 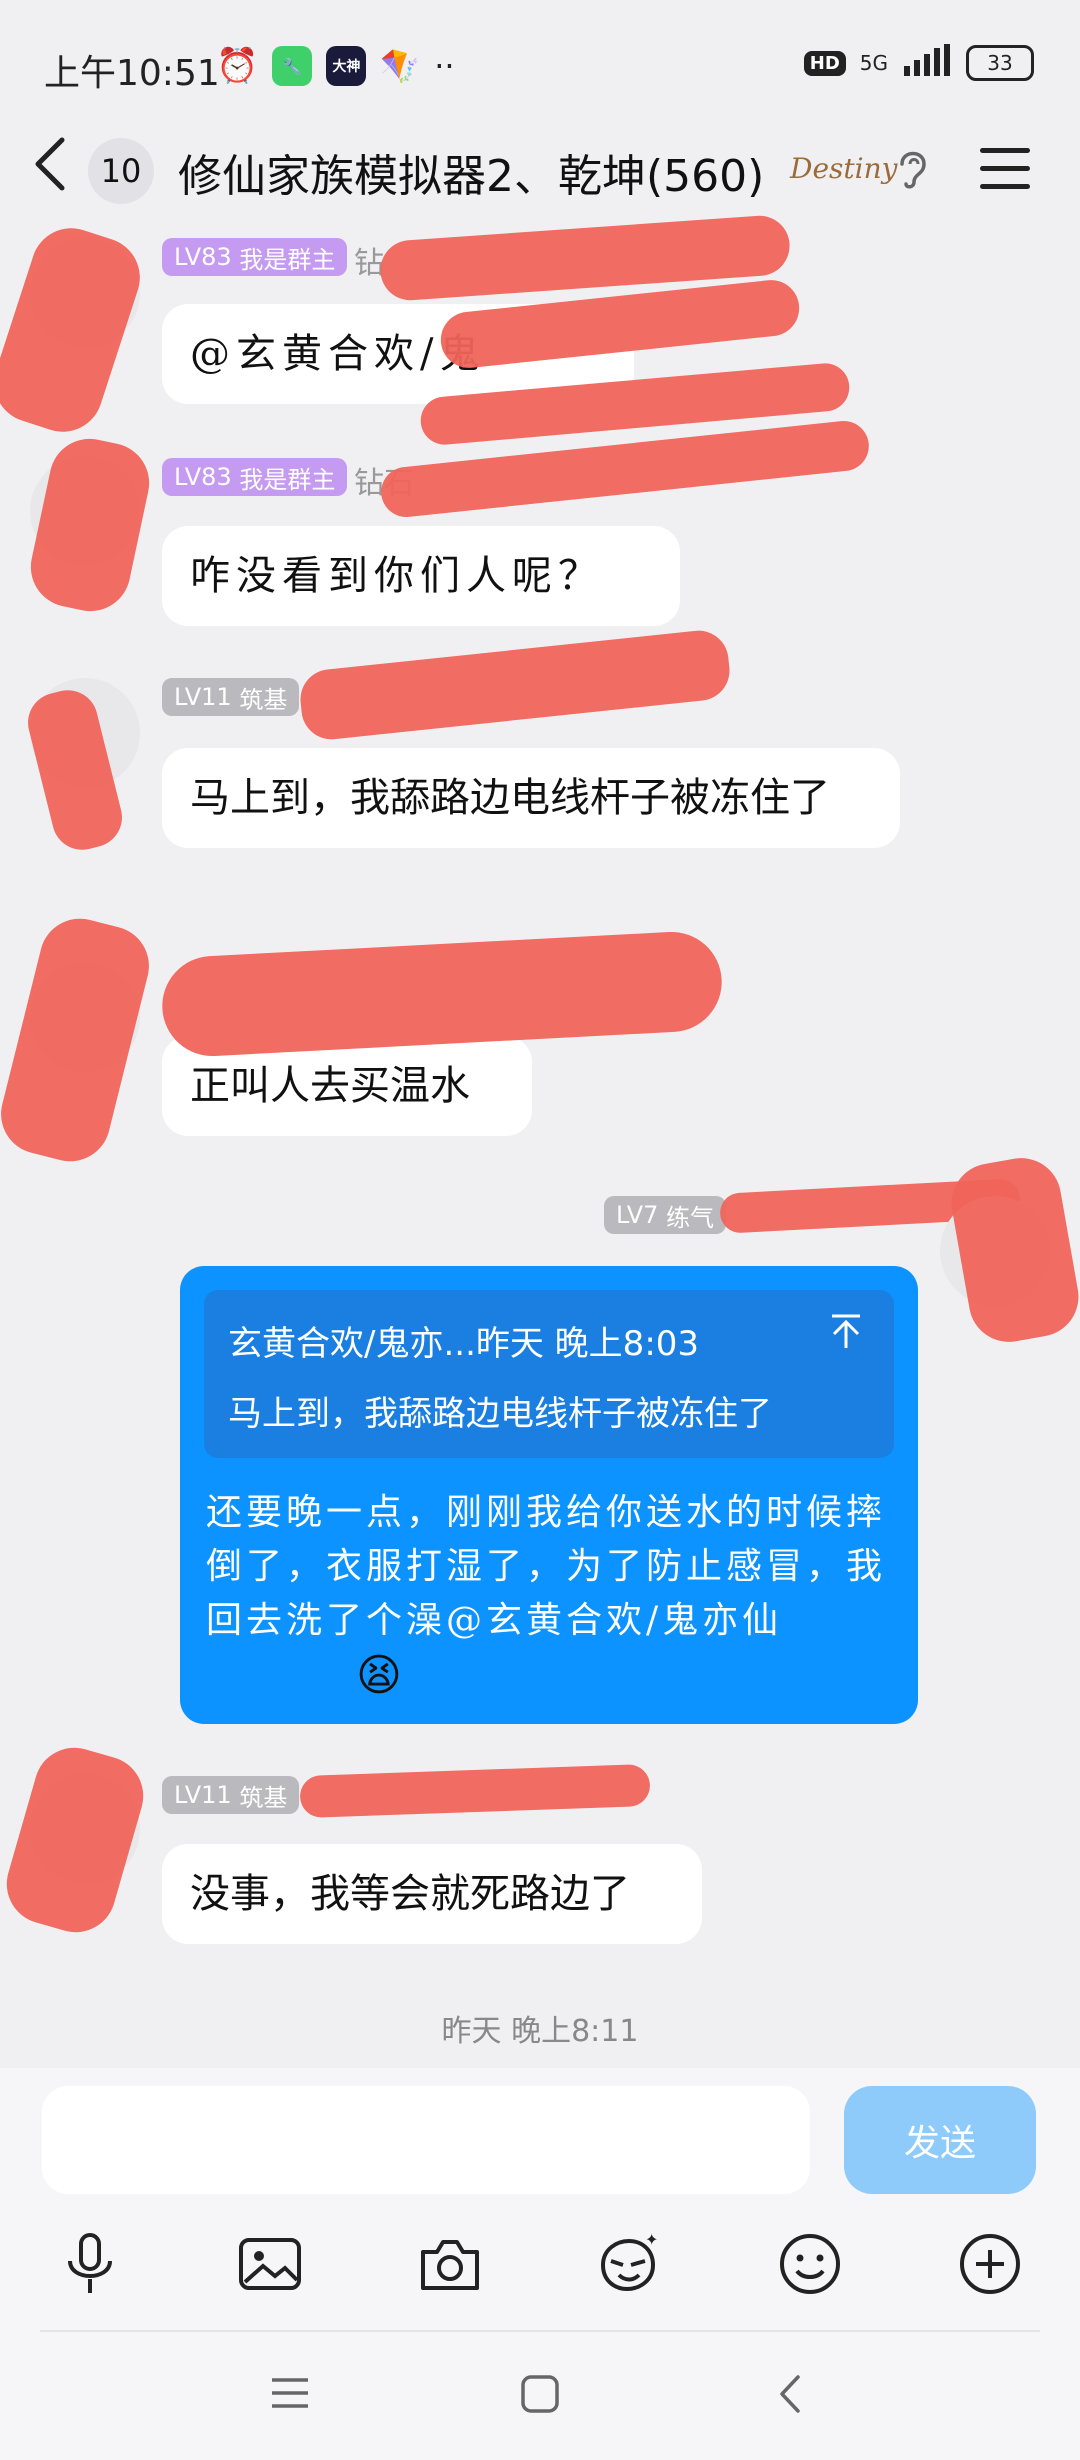 What do you see at coordinates (844, 168) in the screenshot?
I see `destiny-logo-icon: Destiny` at bounding box center [844, 168].